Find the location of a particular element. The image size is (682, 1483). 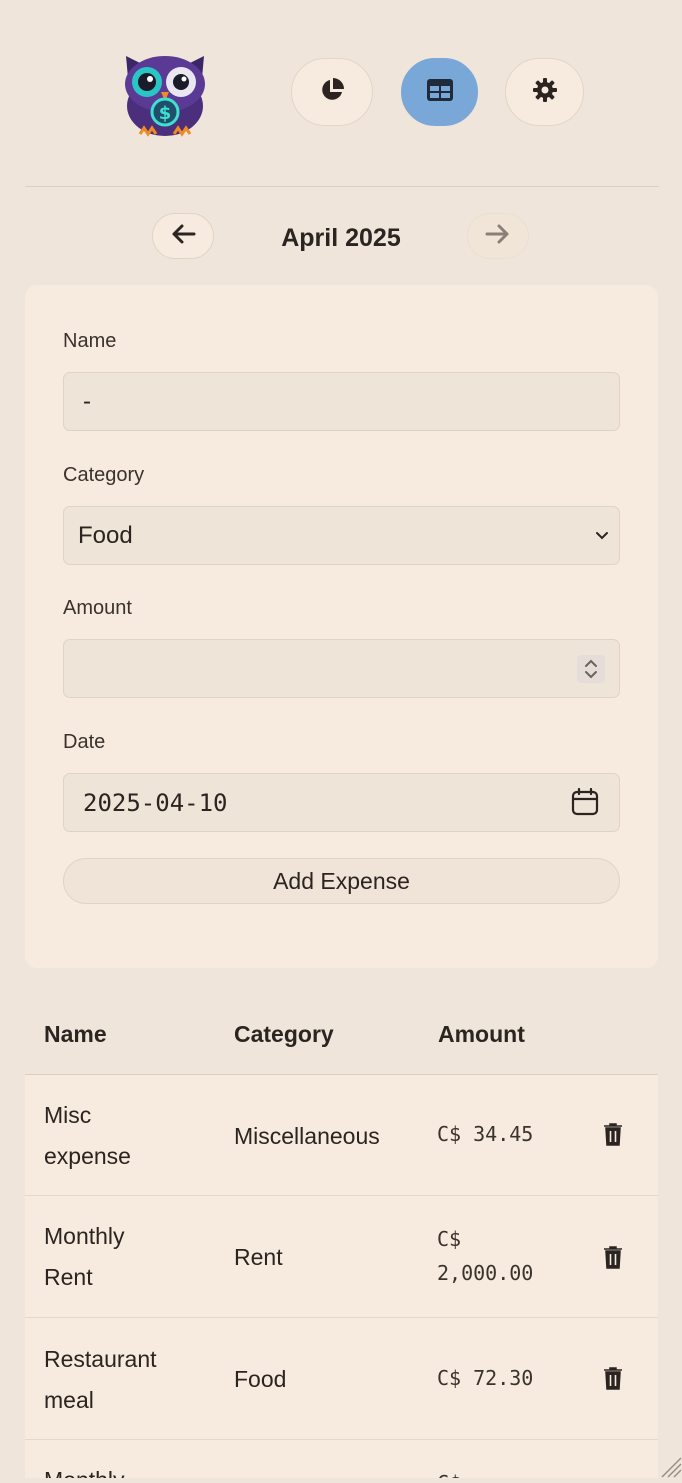

table-row: Restaurant meal Food C$ 72.30 is located at coordinates (341, 1379).